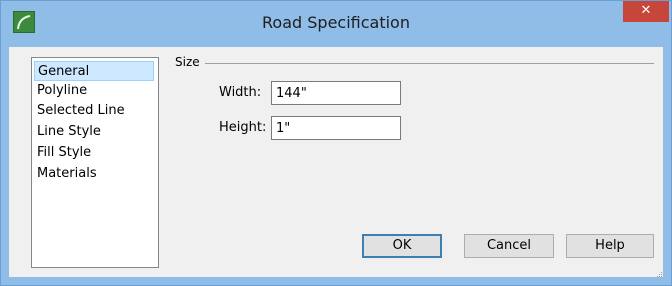 This screenshot has height=286, width=672. What do you see at coordinates (429, 63) in the screenshot?
I see `size-group-divider` at bounding box center [429, 63].